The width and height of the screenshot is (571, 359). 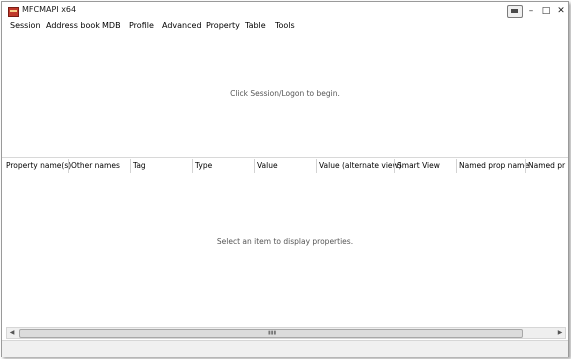 What do you see at coordinates (267, 165) in the screenshot?
I see `column-value: Value` at bounding box center [267, 165].